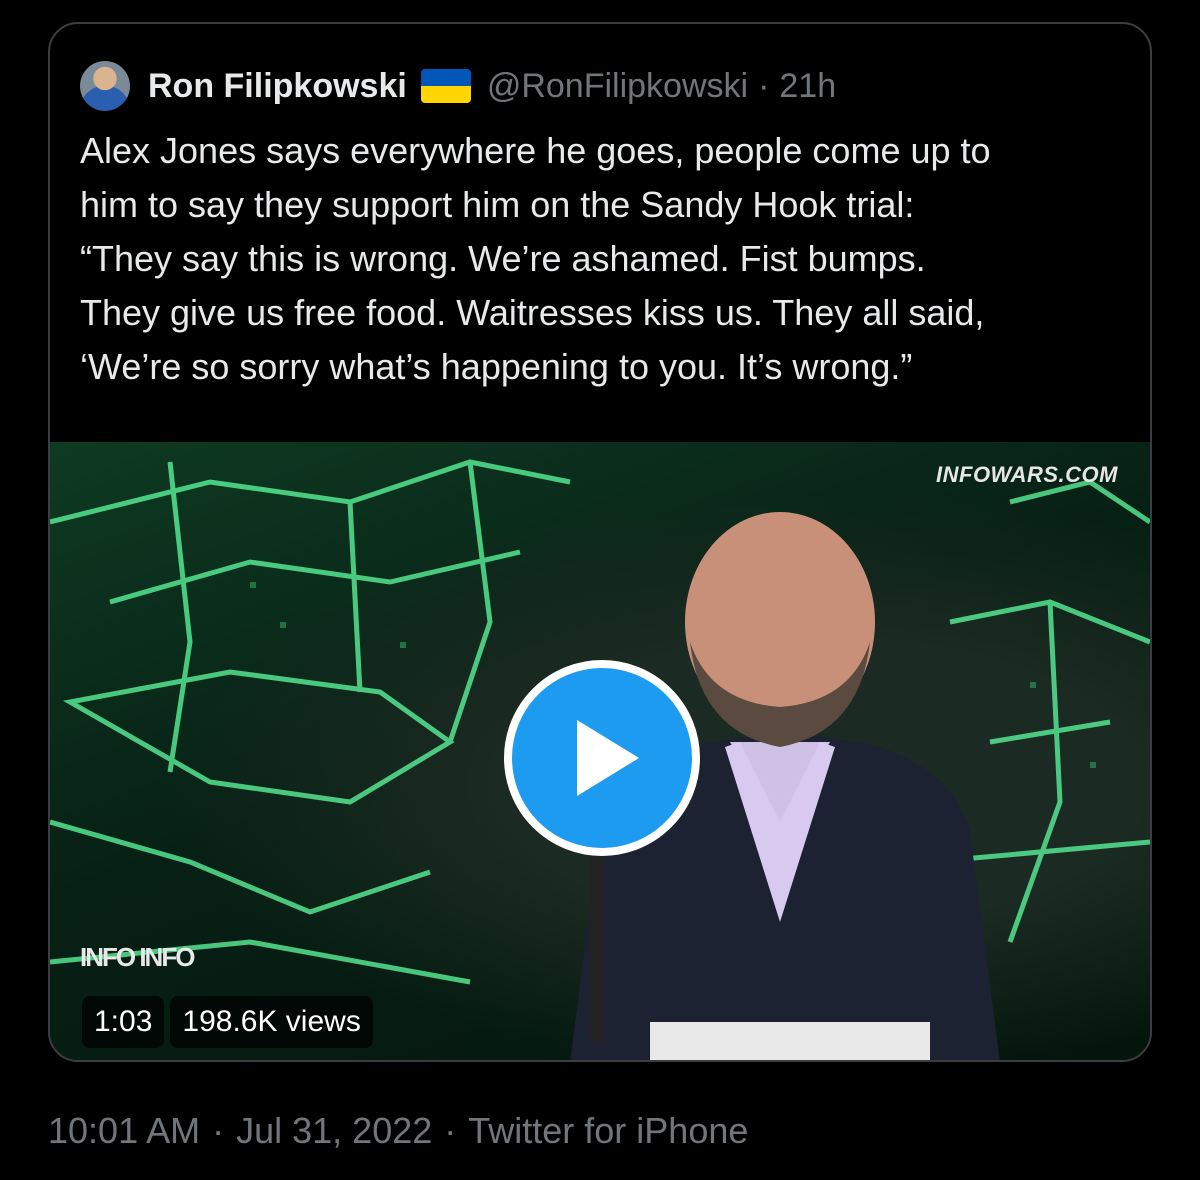 The height and width of the screenshot is (1180, 1200). I want to click on video-views: 198.6K views, so click(271, 1022).